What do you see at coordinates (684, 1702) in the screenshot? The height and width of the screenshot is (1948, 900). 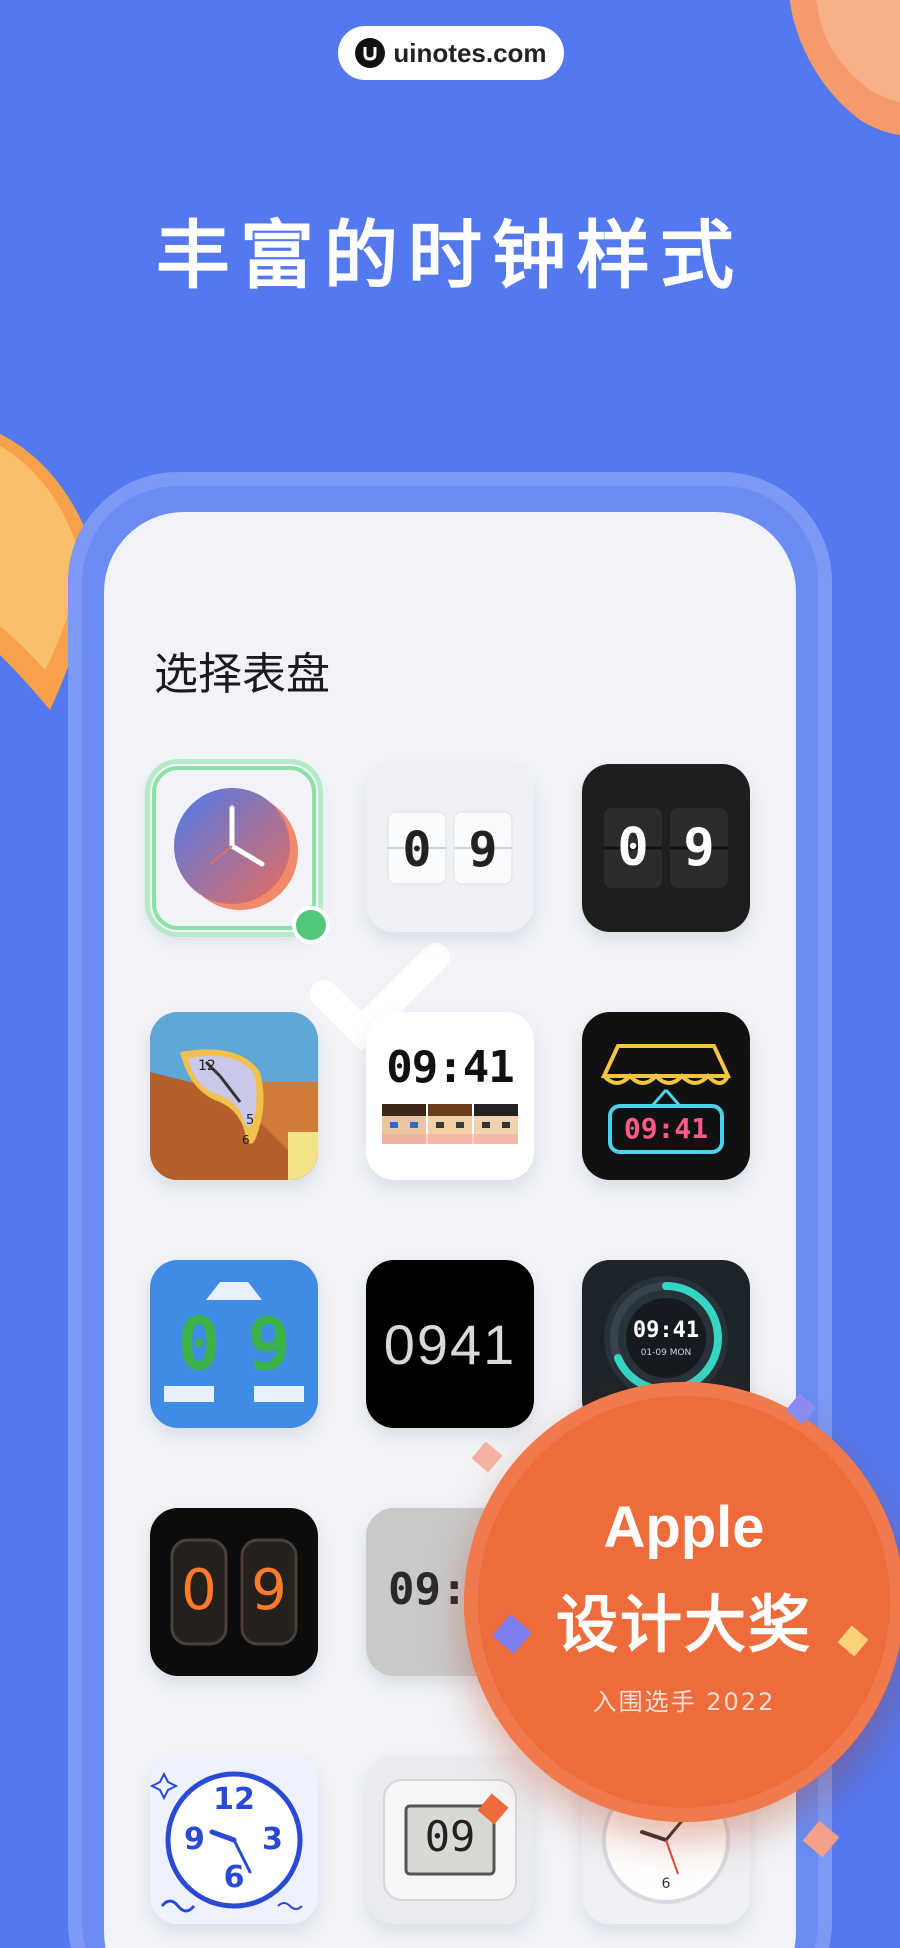 I see `award-line-subtitle: 入围选手 2022` at bounding box center [684, 1702].